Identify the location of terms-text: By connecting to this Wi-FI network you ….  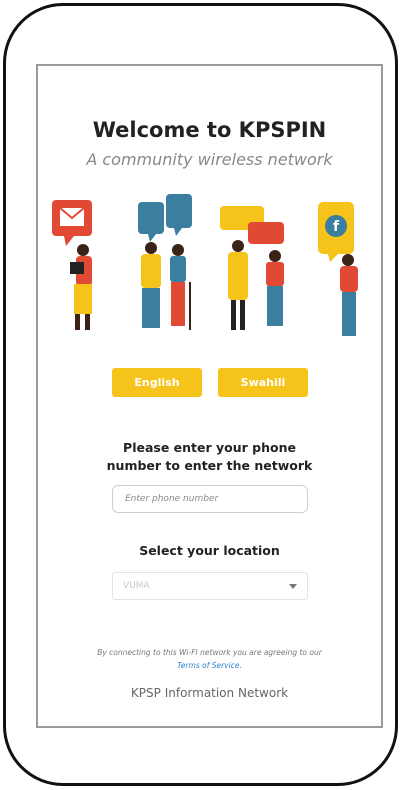
(209, 652).